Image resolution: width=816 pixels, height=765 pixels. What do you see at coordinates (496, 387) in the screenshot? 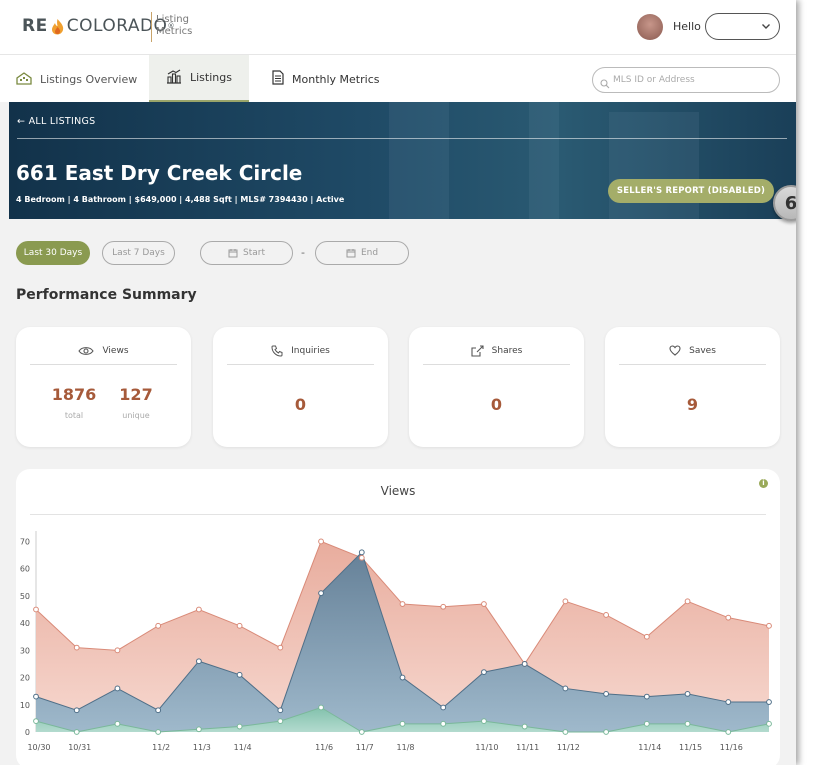
I see `shares-card: Shares 0` at bounding box center [496, 387].